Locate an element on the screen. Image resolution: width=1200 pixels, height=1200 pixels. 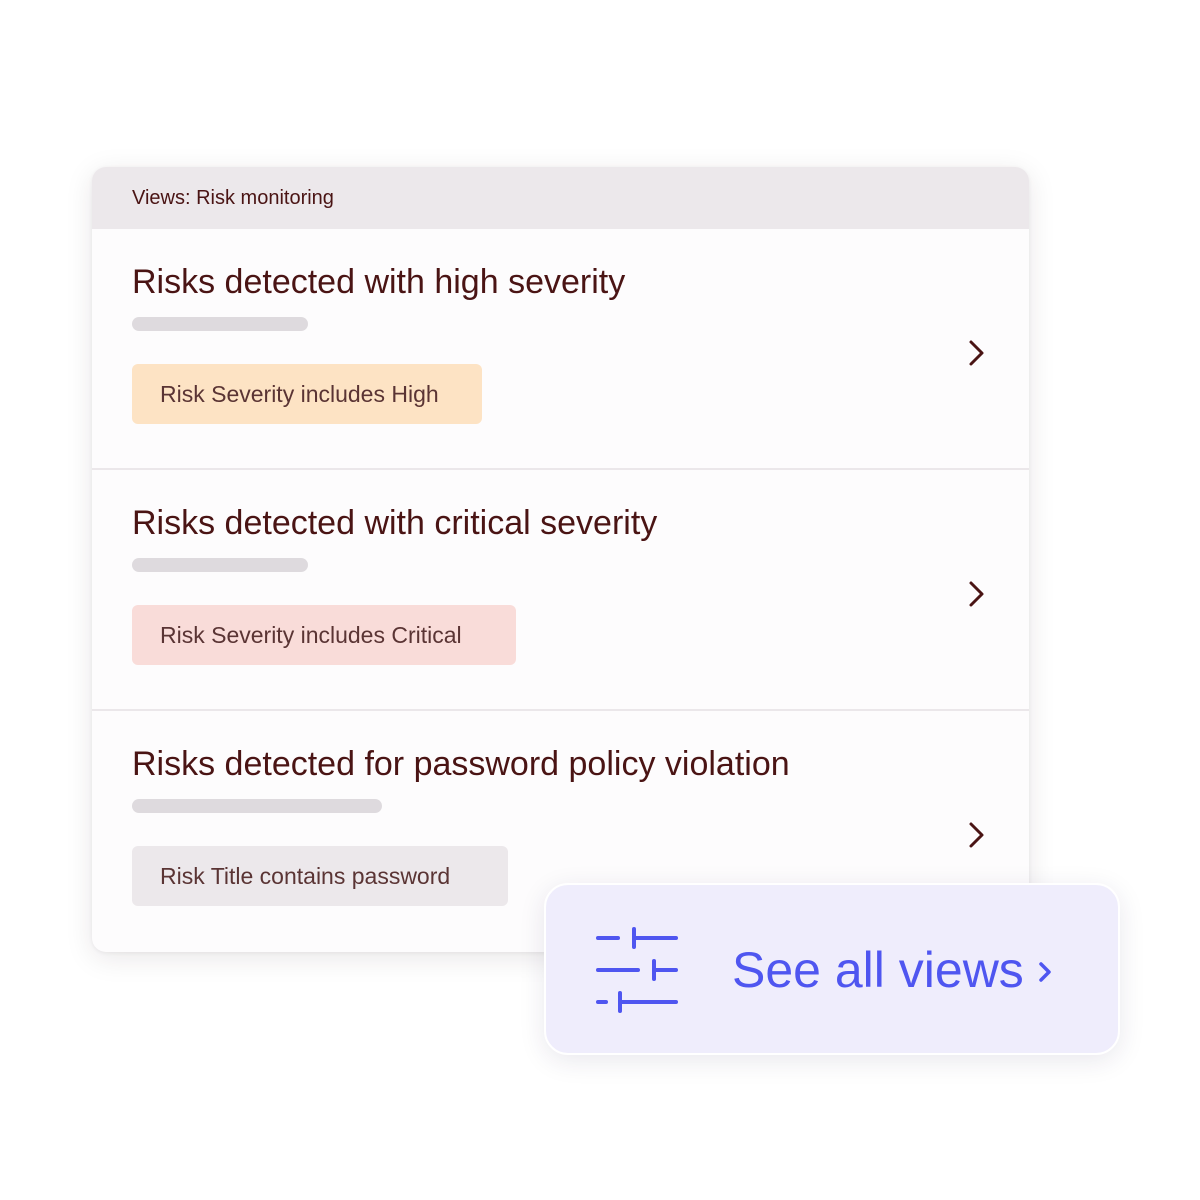
card-header-title: Views: Risk monitoring is located at coordinates (233, 197).